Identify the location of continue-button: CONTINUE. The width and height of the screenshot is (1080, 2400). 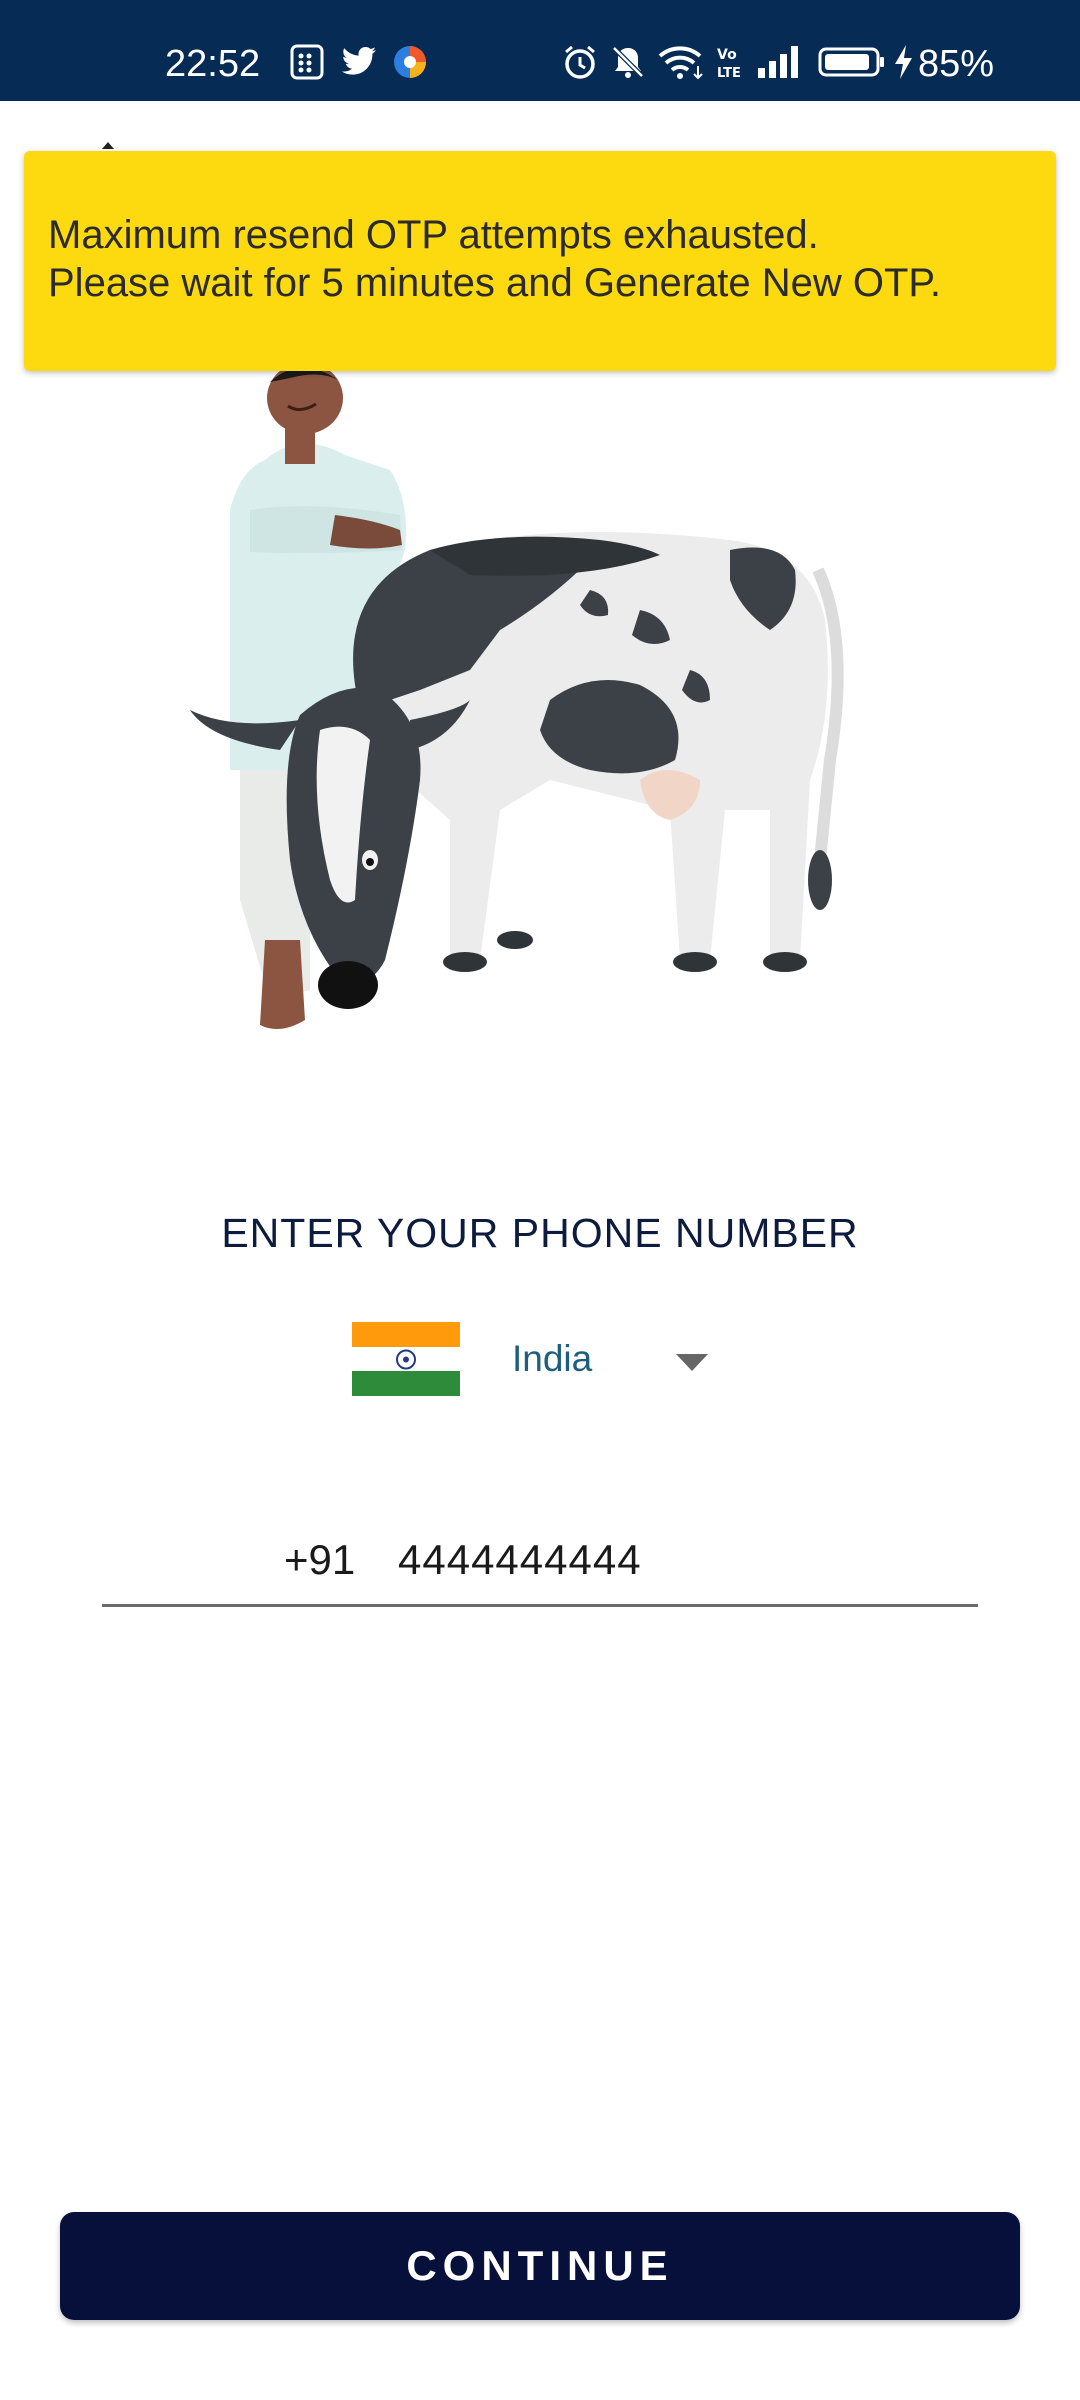
(540, 2266).